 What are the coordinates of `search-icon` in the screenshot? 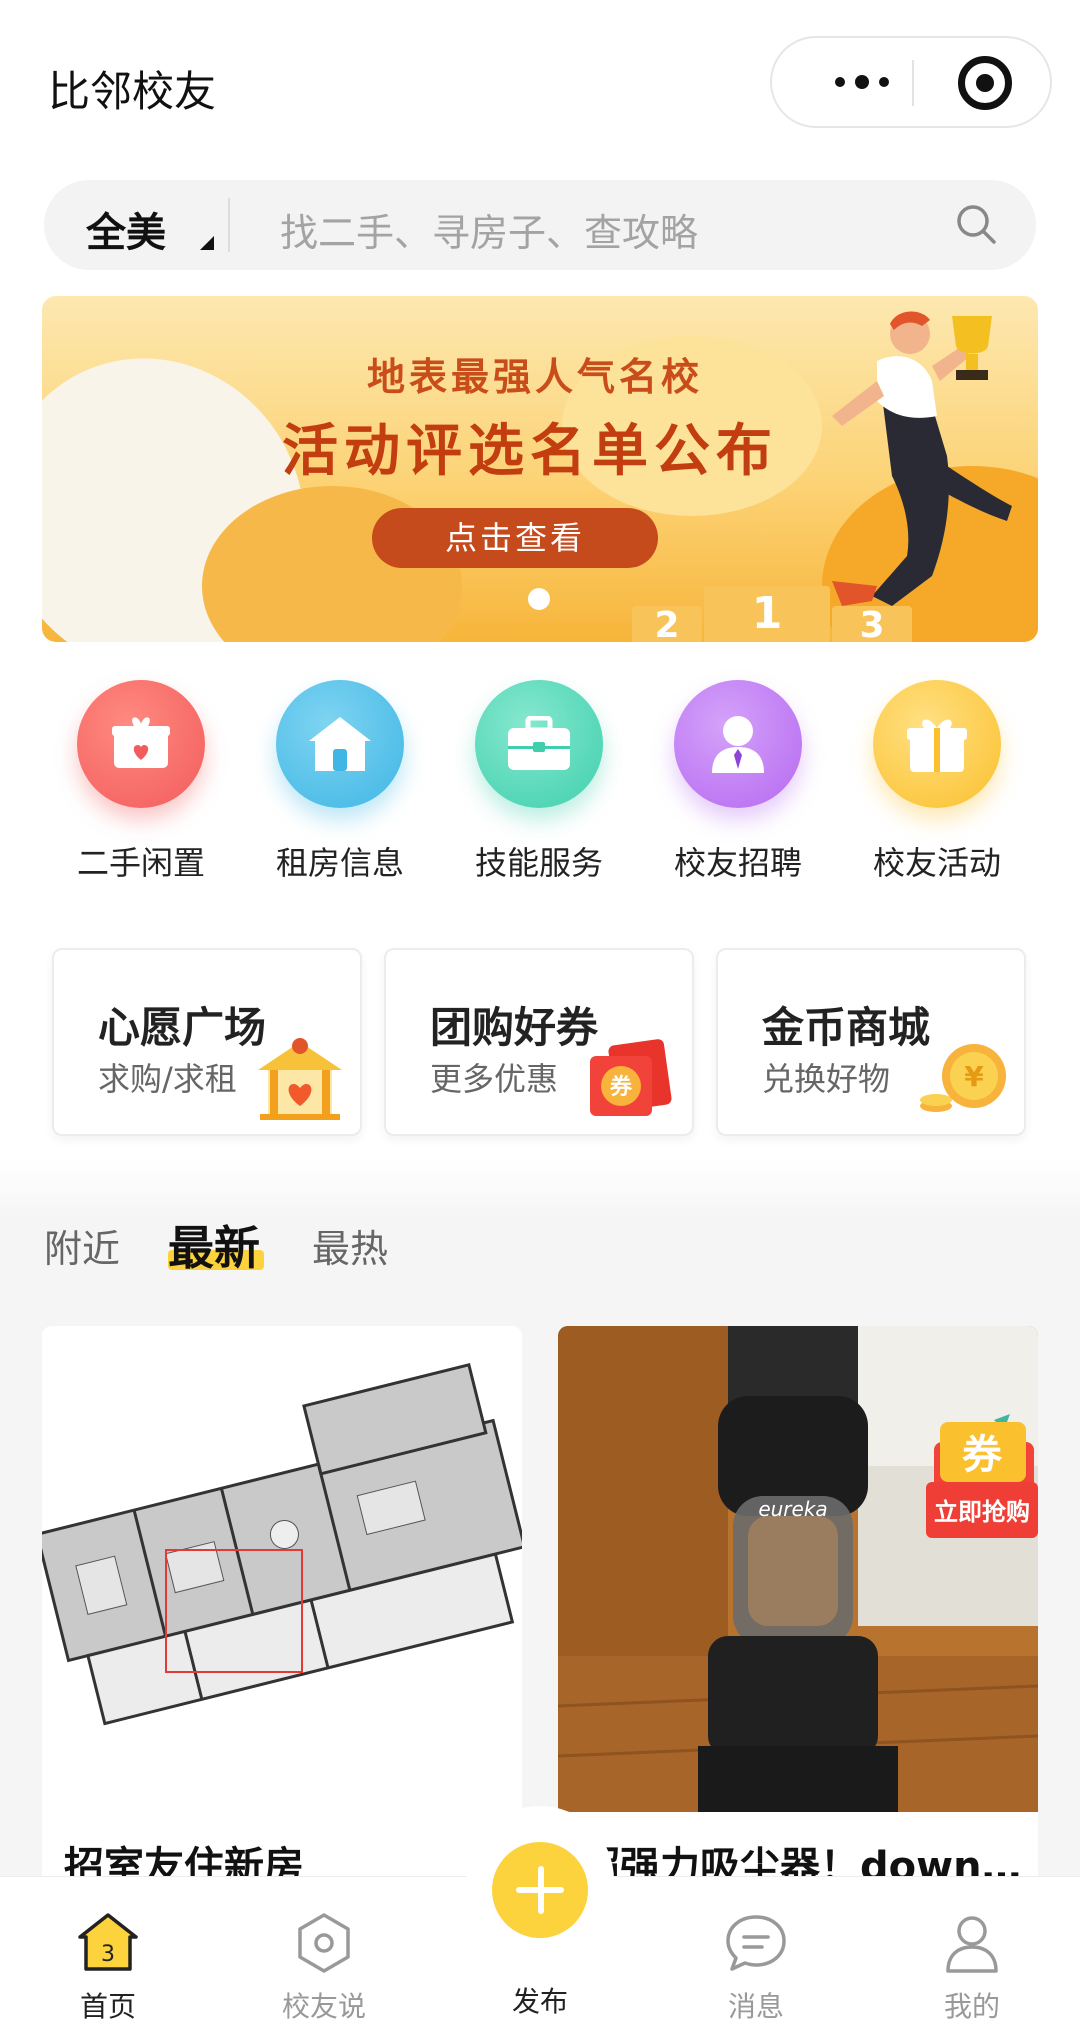 It's located at (976, 224).